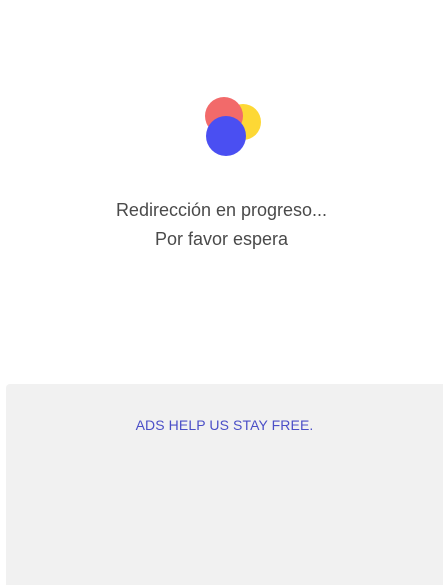 This screenshot has width=443, height=585. Describe the element at coordinates (226, 136) in the screenshot. I see `blue-dot` at that location.